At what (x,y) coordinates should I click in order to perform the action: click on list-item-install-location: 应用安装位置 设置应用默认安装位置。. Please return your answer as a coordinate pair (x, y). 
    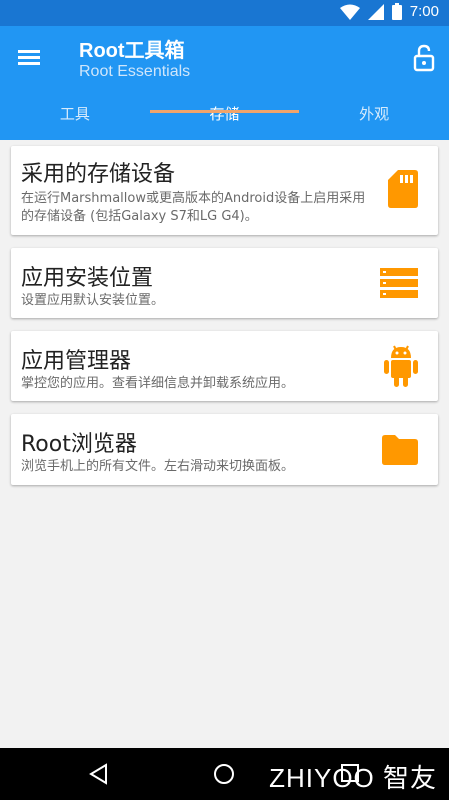
    Looking at the image, I should click on (224, 283).